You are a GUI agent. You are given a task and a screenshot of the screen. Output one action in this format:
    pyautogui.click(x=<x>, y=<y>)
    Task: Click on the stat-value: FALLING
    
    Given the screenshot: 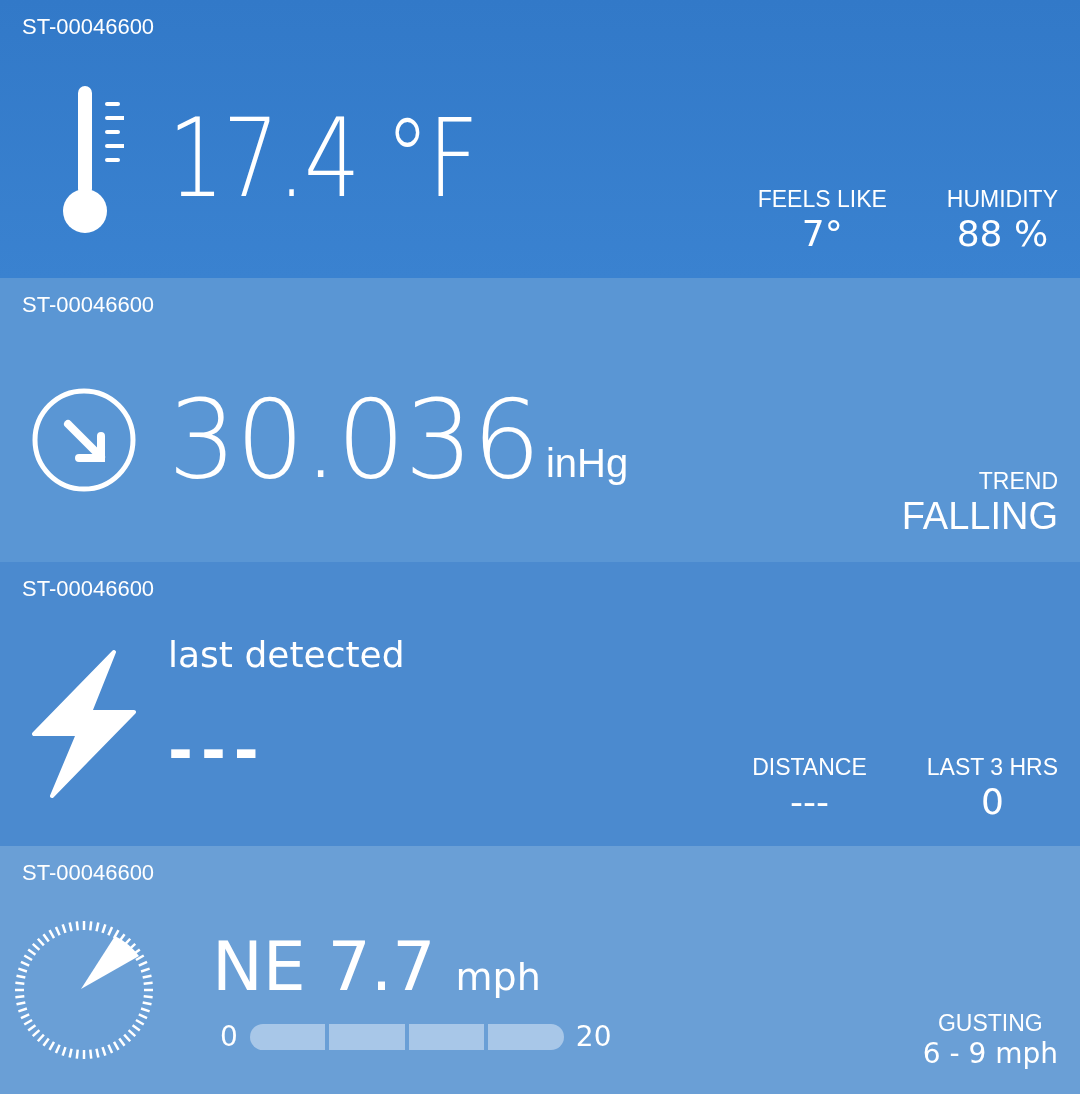 What is the action you would take?
    pyautogui.click(x=979, y=516)
    